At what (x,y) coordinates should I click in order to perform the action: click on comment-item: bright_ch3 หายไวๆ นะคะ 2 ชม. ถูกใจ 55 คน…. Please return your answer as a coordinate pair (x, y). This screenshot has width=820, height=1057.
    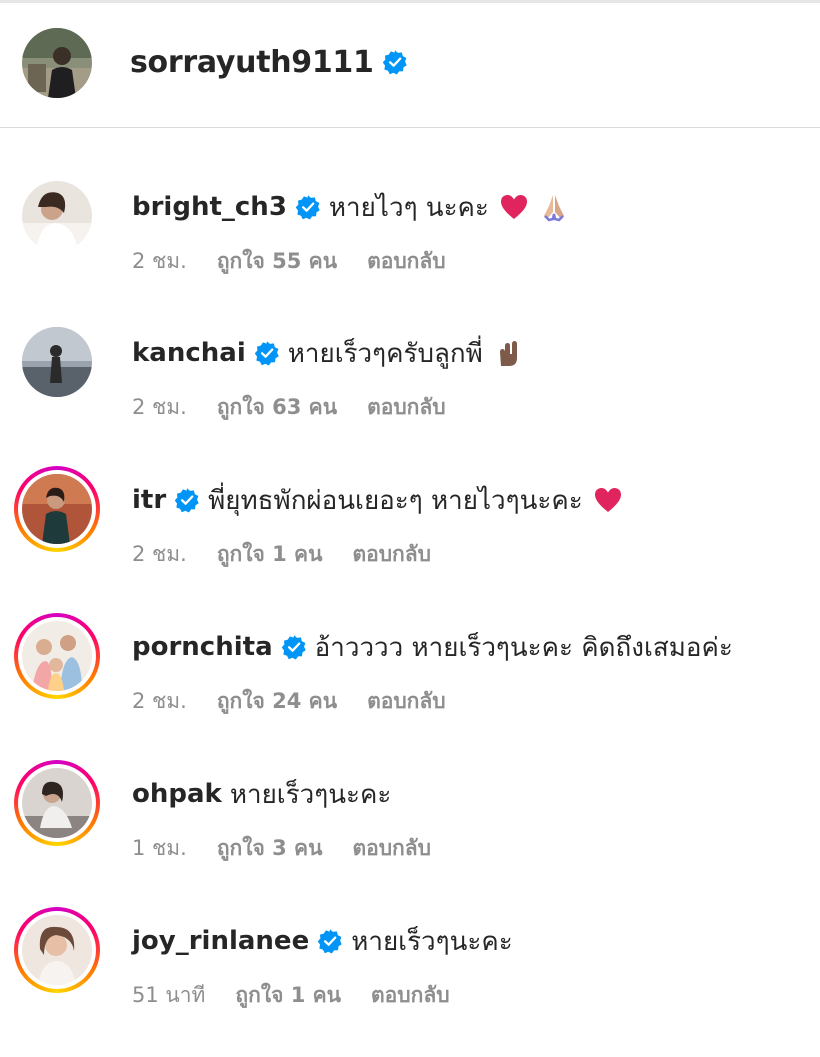
    Looking at the image, I should click on (410, 250).